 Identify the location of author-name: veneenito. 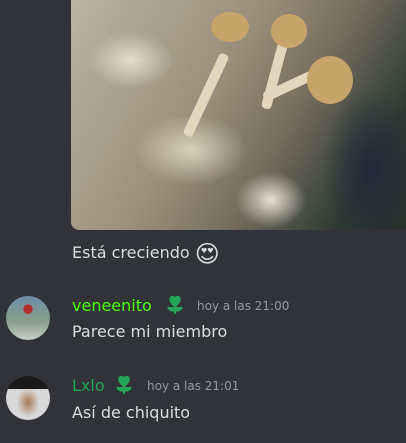
(112, 305).